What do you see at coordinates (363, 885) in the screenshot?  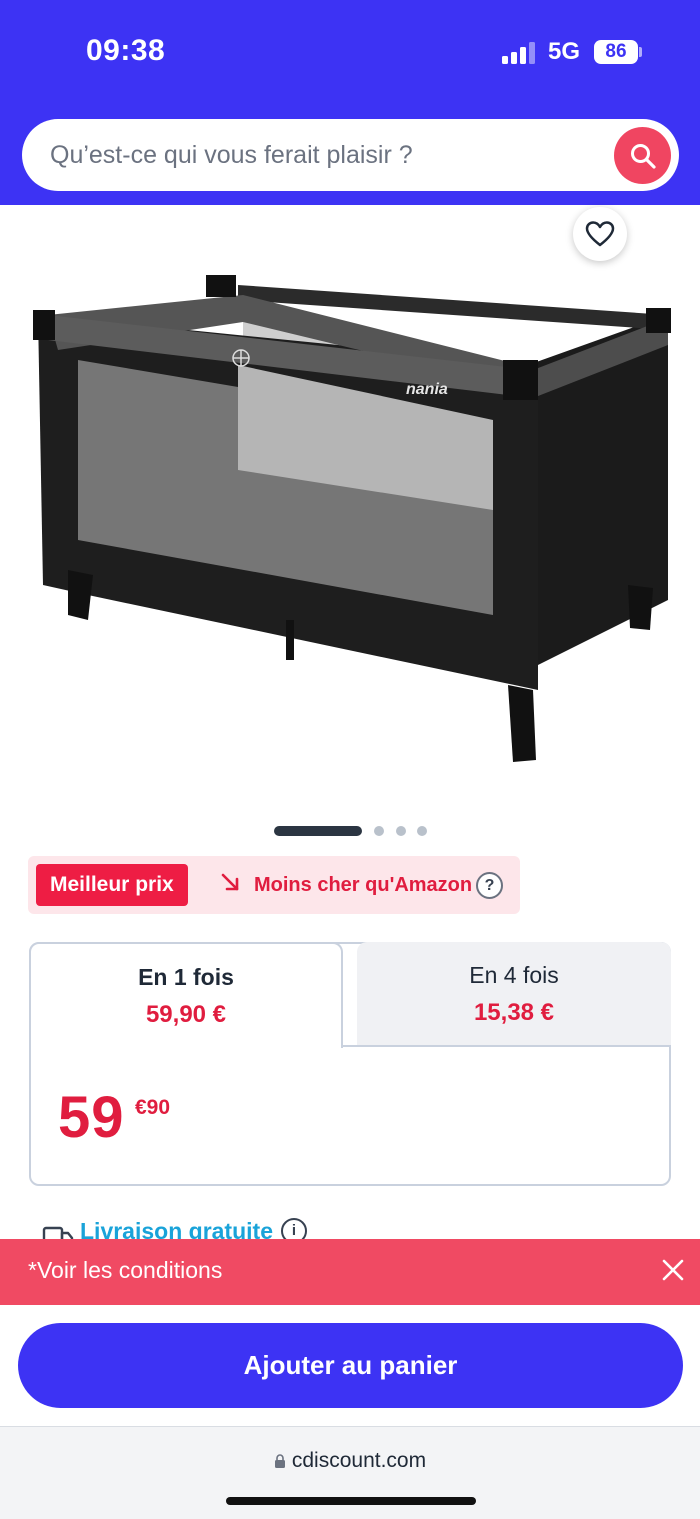 I see `cheaper-than-amazon: Moins cher qu'Amazon` at bounding box center [363, 885].